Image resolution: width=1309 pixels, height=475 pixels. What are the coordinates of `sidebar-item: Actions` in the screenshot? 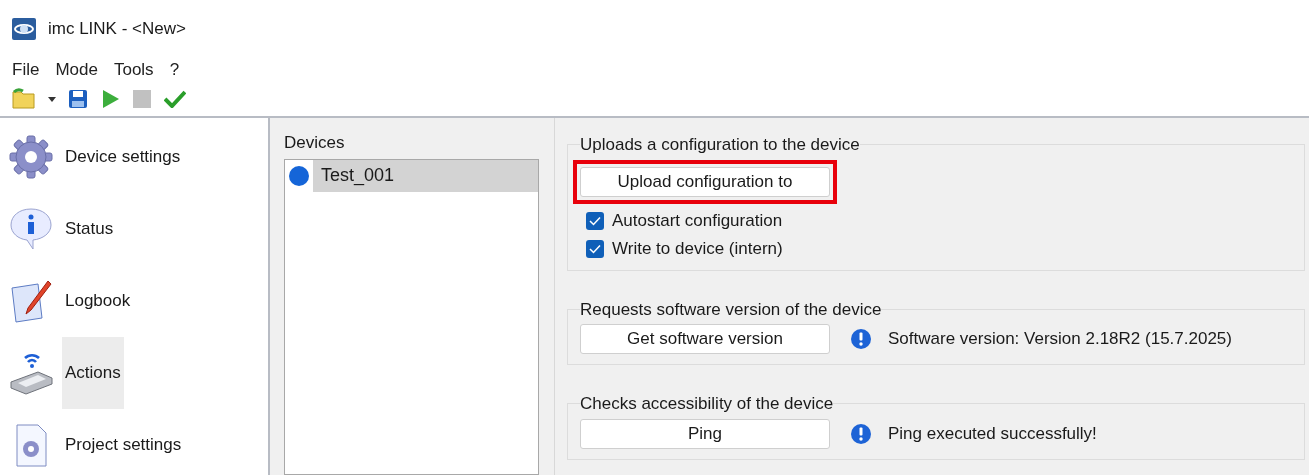 It's located at (93, 373).